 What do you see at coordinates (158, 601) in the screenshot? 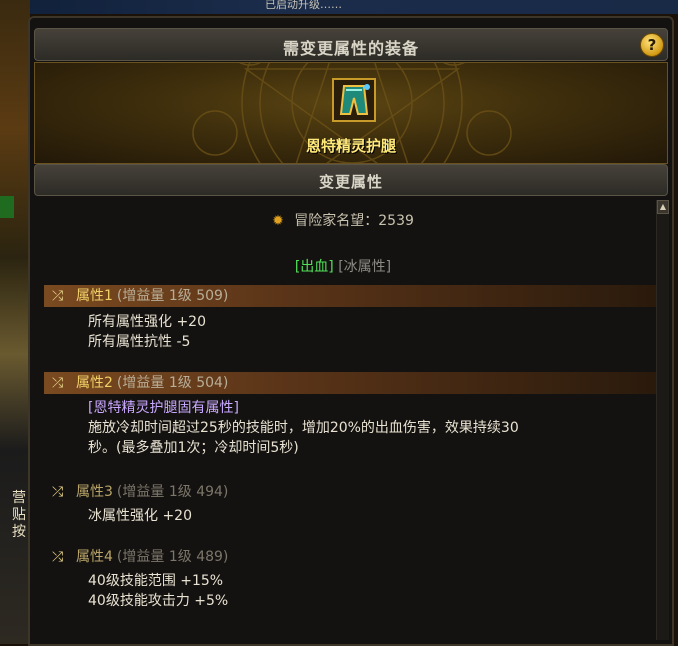
I see `attribute-4-line-2: 40级技能攻击力 +5%` at bounding box center [158, 601].